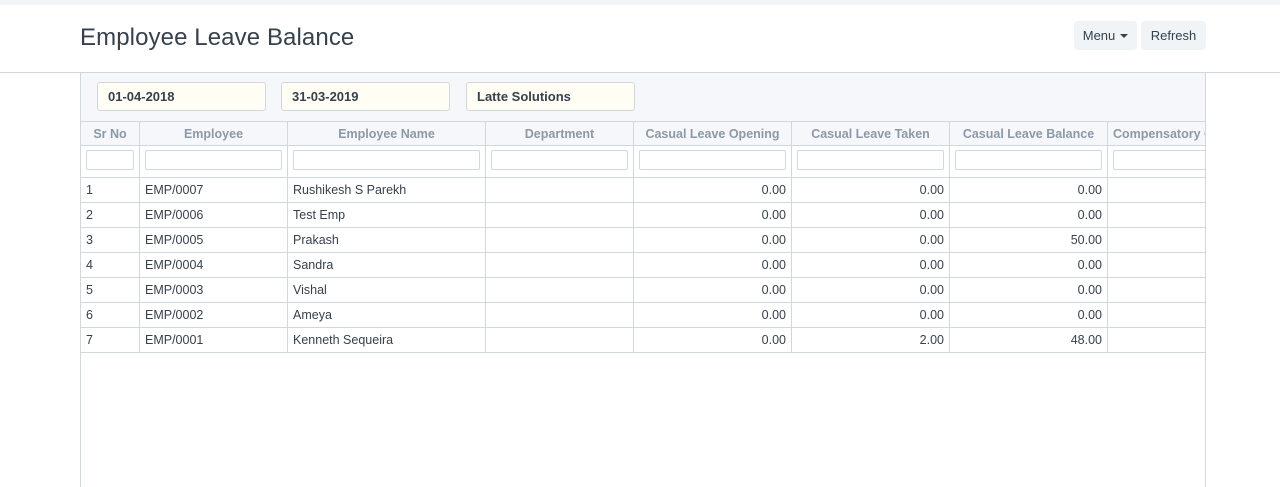 The image size is (1280, 487). I want to click on from-date-field: 01-04-2018, so click(181, 96).